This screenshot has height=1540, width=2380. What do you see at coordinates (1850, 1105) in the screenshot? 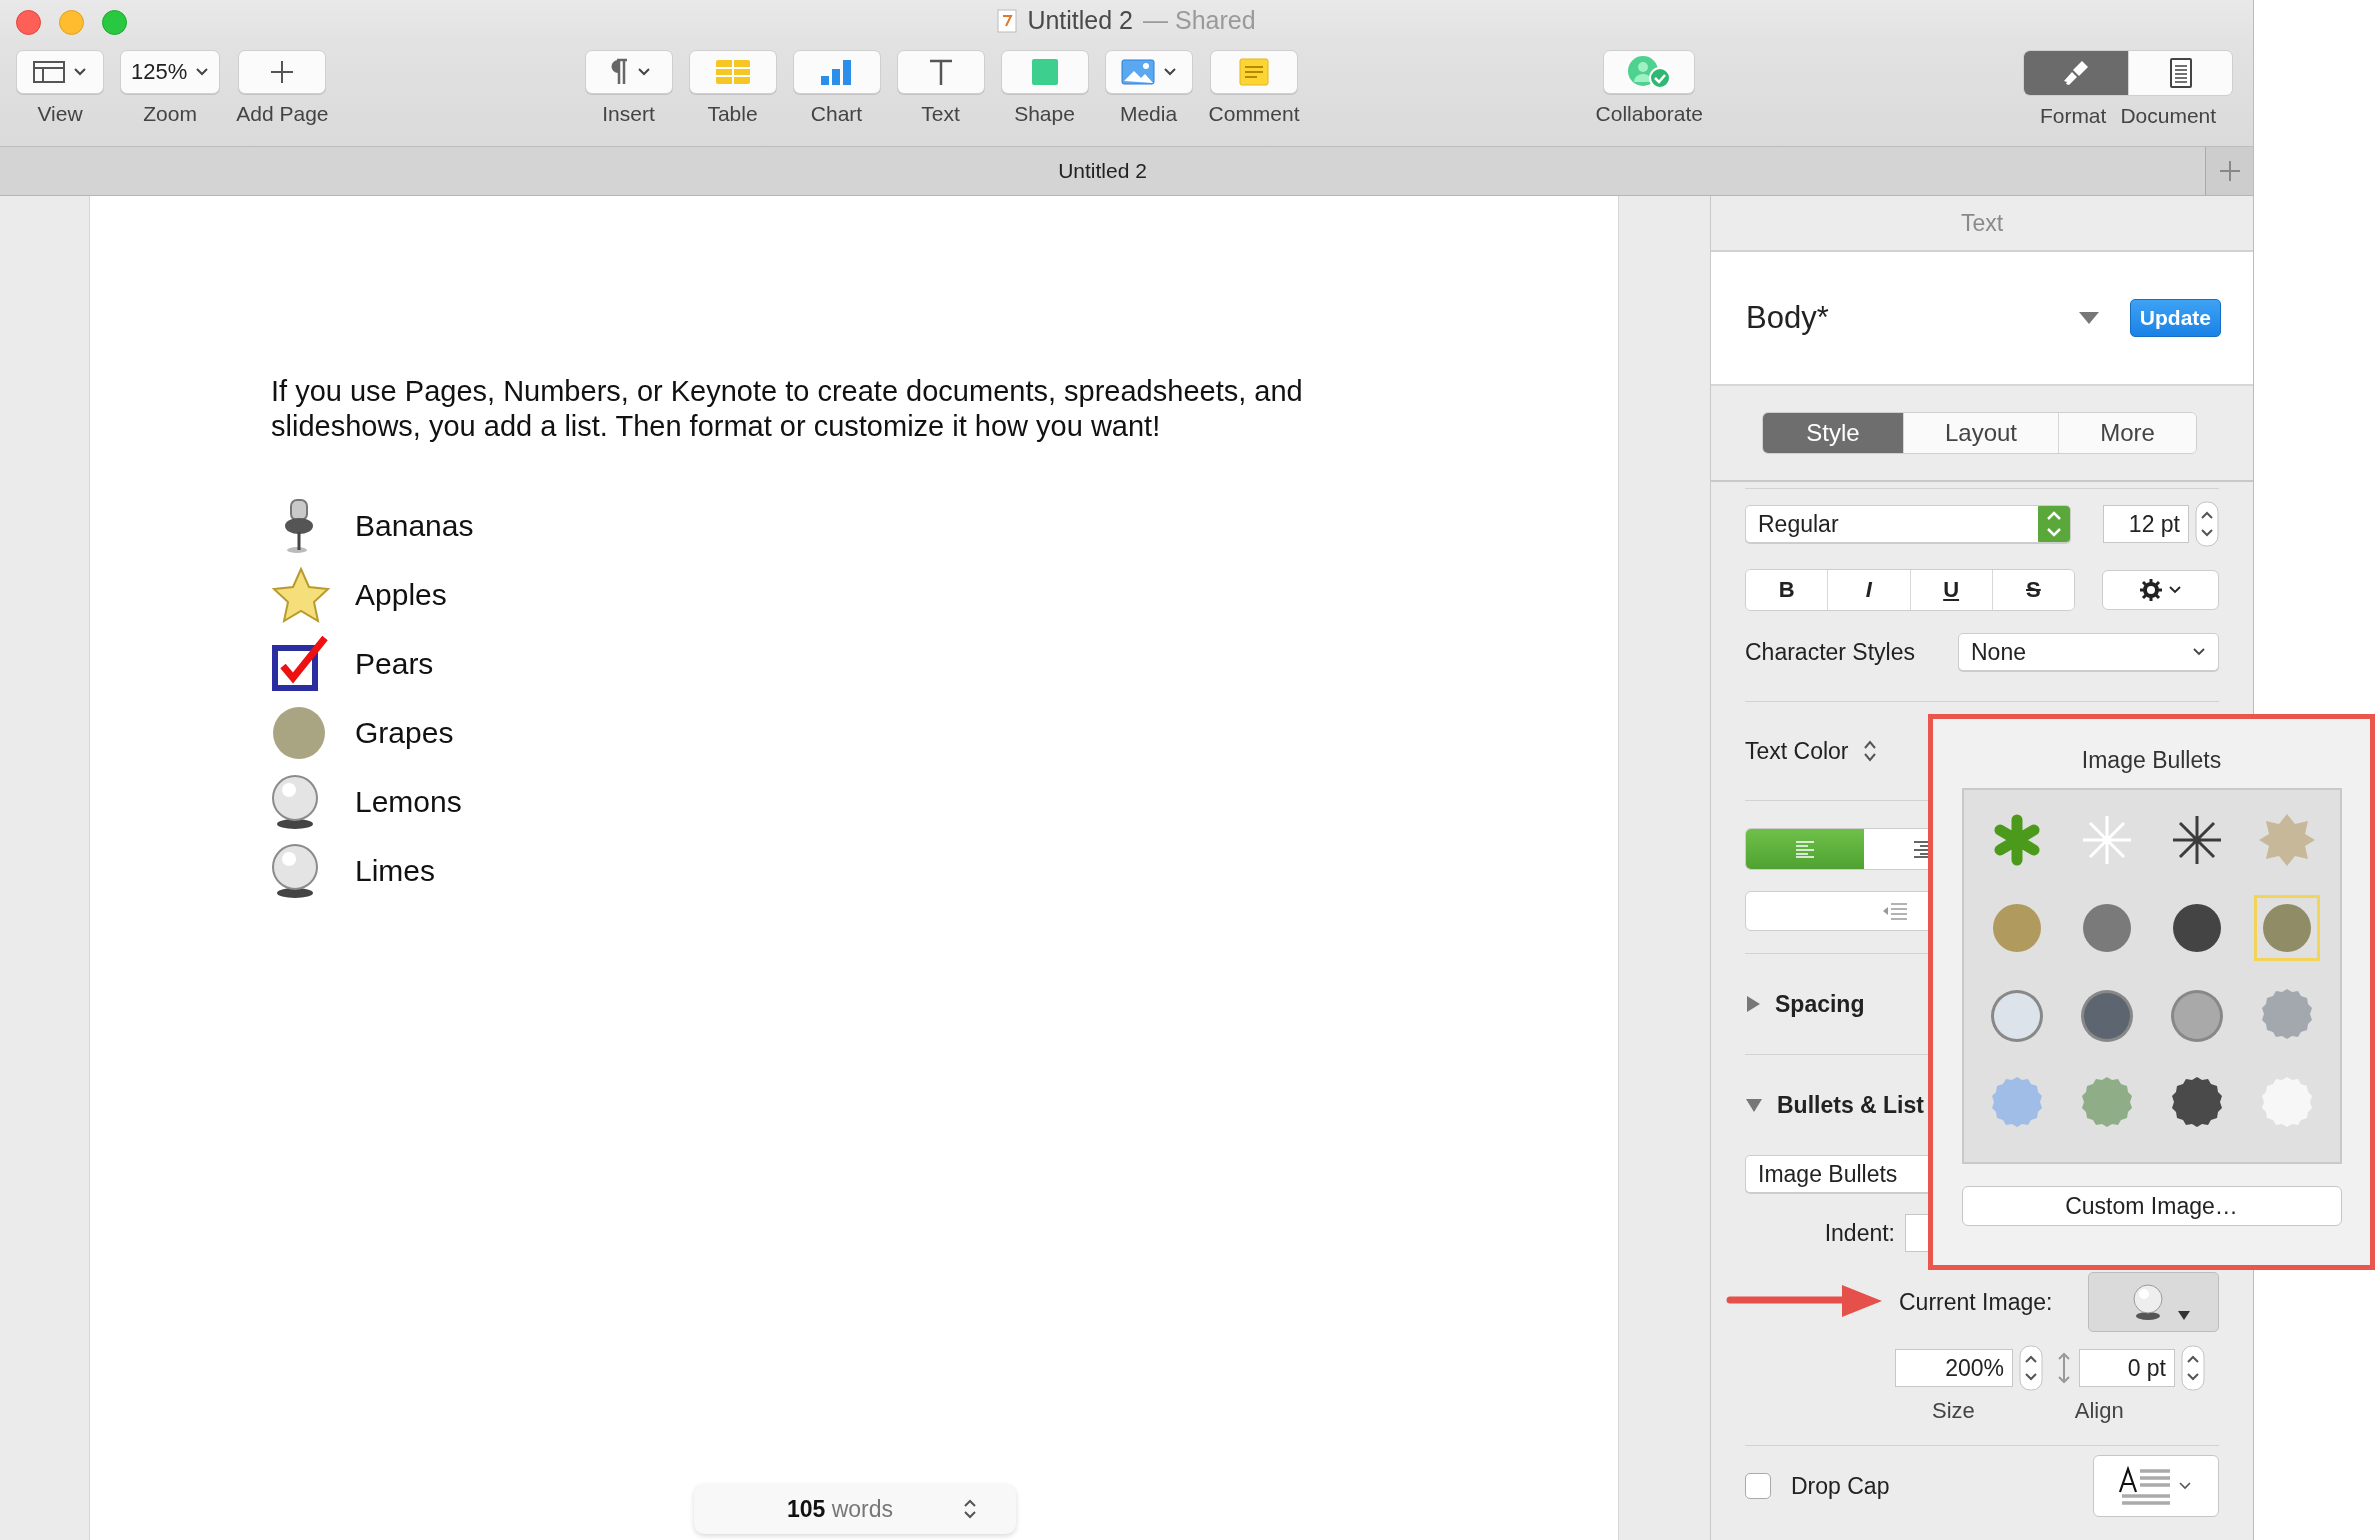
I see `section-header: Bullets & List` at bounding box center [1850, 1105].